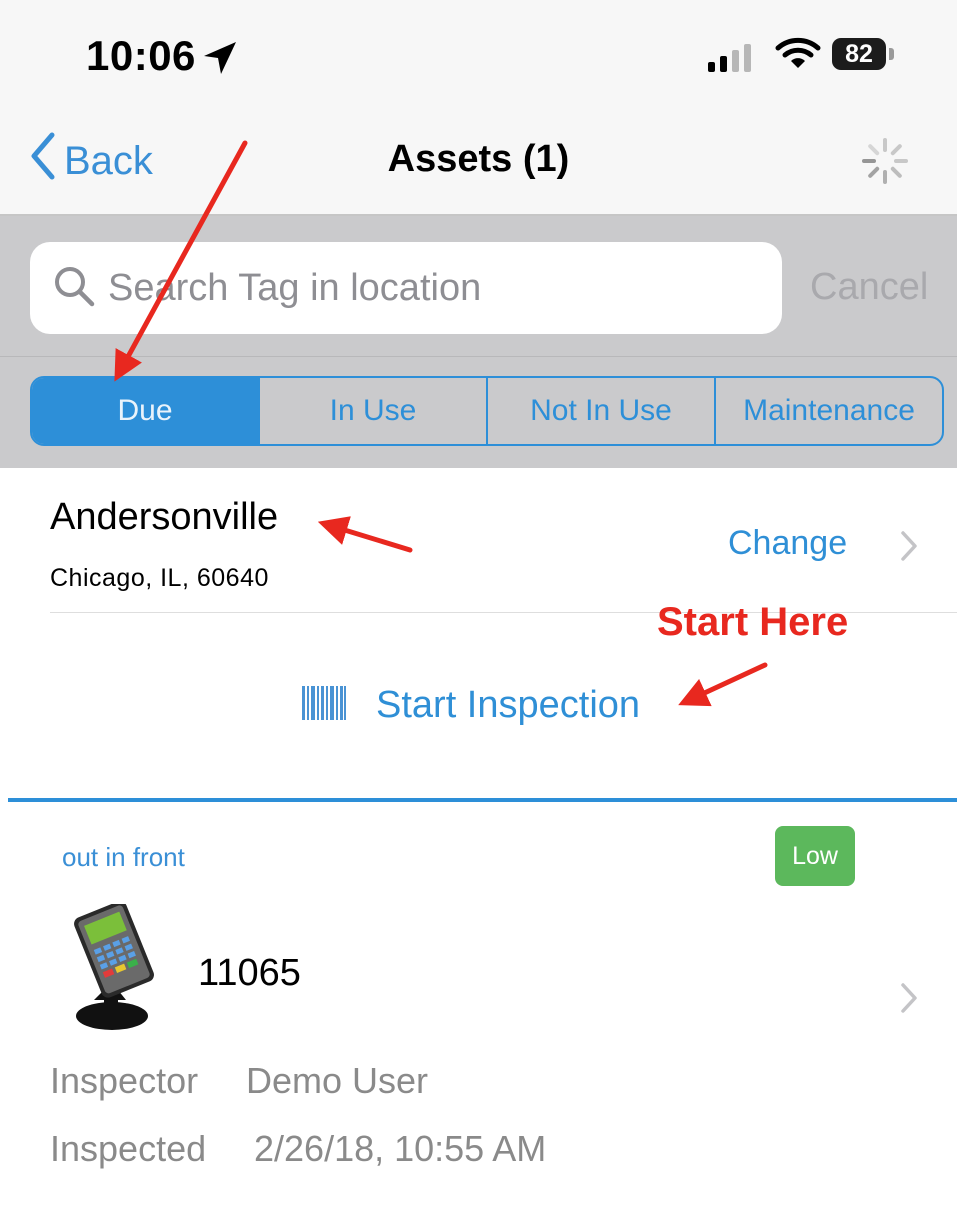 The height and width of the screenshot is (1226, 957). What do you see at coordinates (141, 55) in the screenshot?
I see `status-time: 10:06` at bounding box center [141, 55].